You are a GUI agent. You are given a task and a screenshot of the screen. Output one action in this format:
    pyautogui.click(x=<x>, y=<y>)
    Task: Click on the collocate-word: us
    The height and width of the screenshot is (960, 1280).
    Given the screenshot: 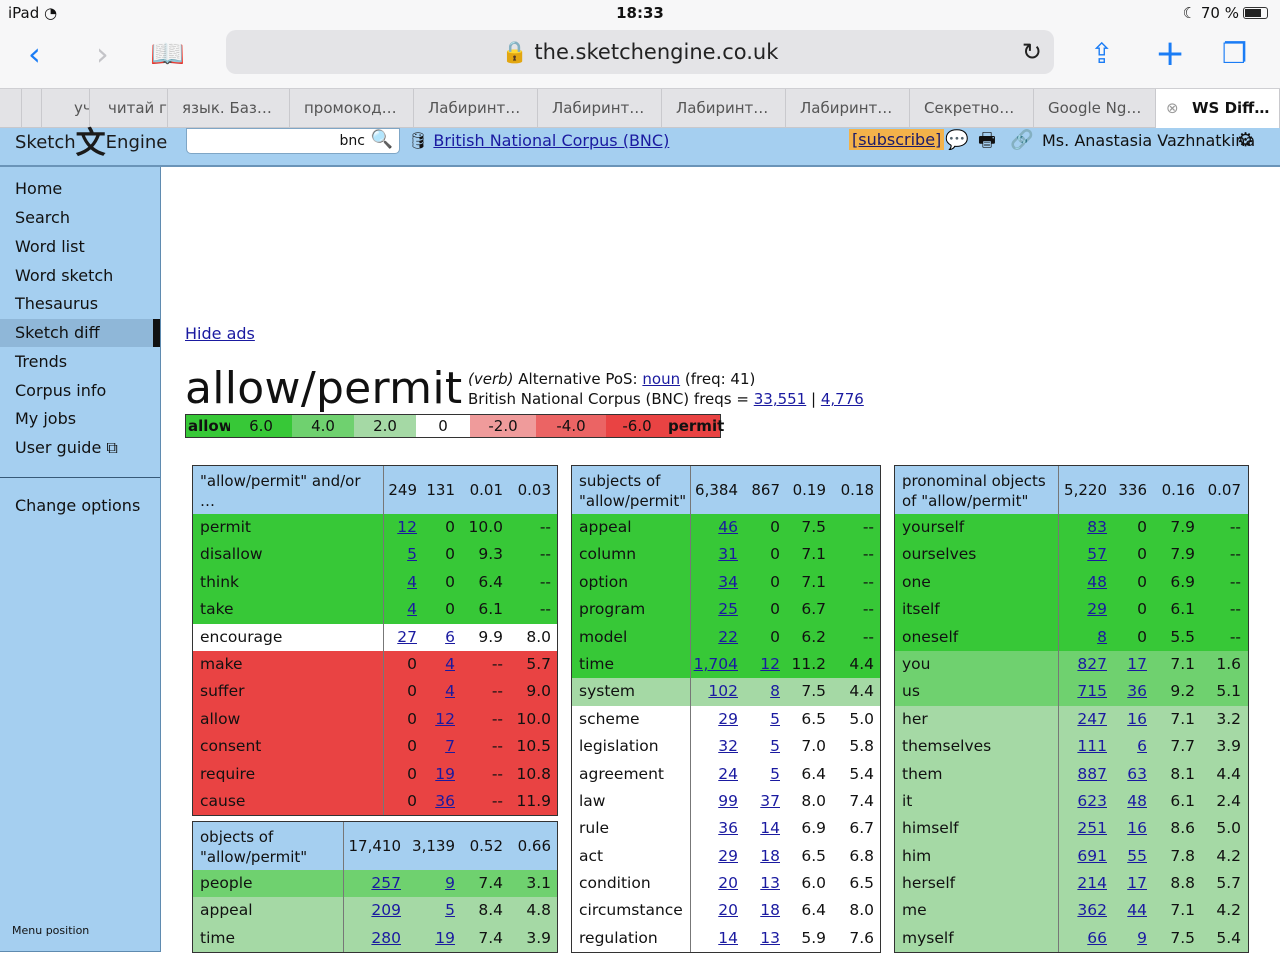 What is the action you would take?
    pyautogui.click(x=911, y=691)
    